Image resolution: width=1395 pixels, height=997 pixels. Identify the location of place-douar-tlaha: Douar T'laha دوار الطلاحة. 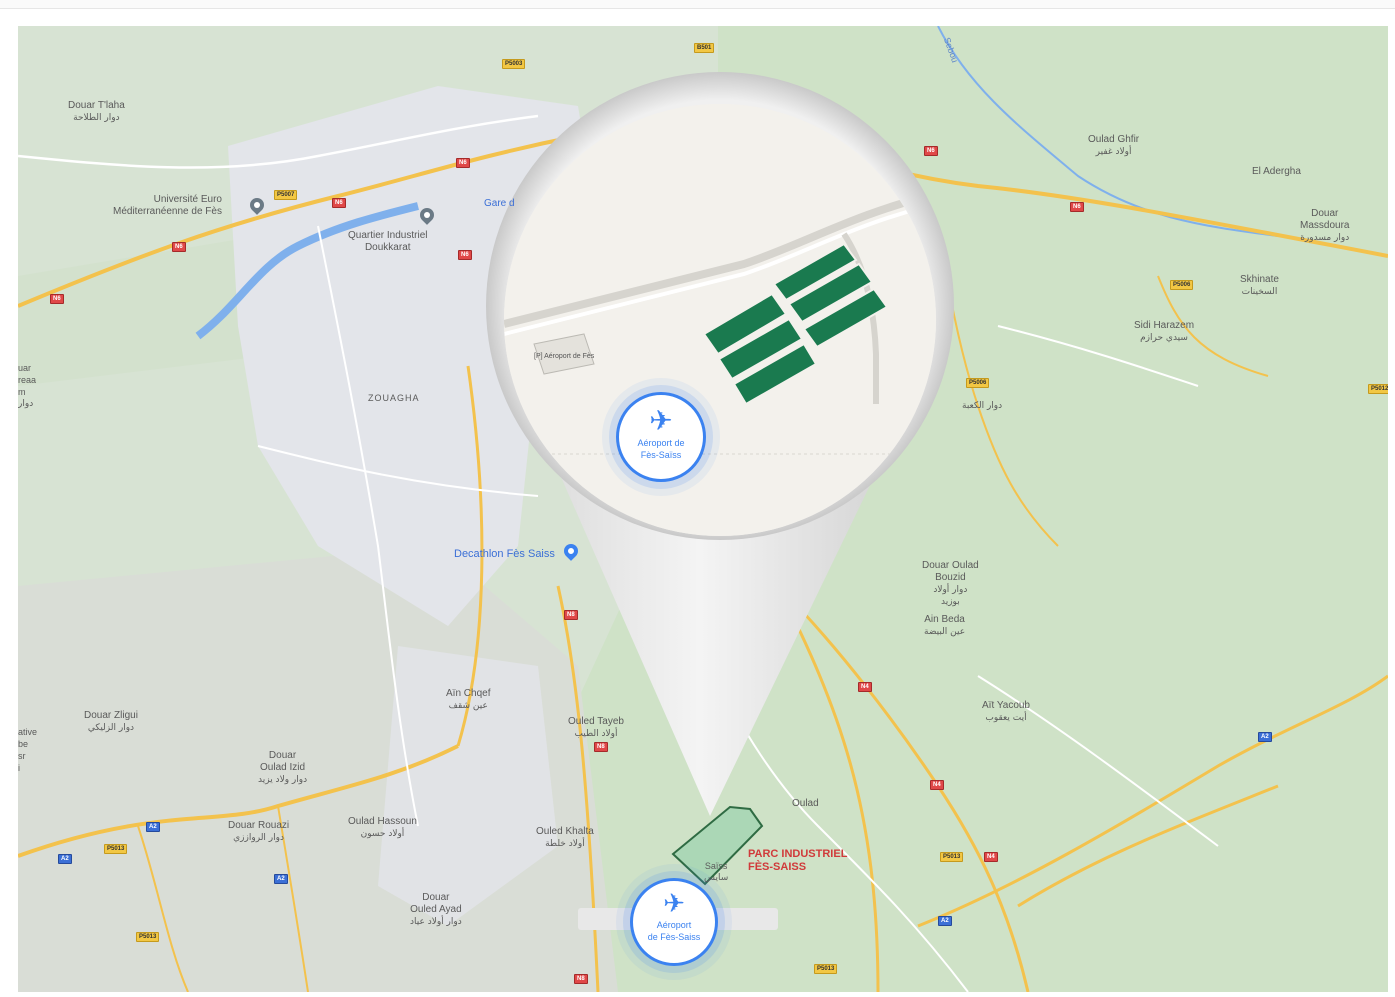
(96, 112).